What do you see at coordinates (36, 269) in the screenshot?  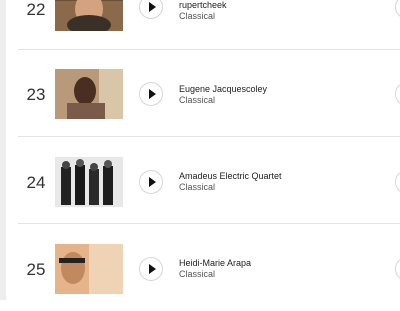 I see `rank-number: 25` at bounding box center [36, 269].